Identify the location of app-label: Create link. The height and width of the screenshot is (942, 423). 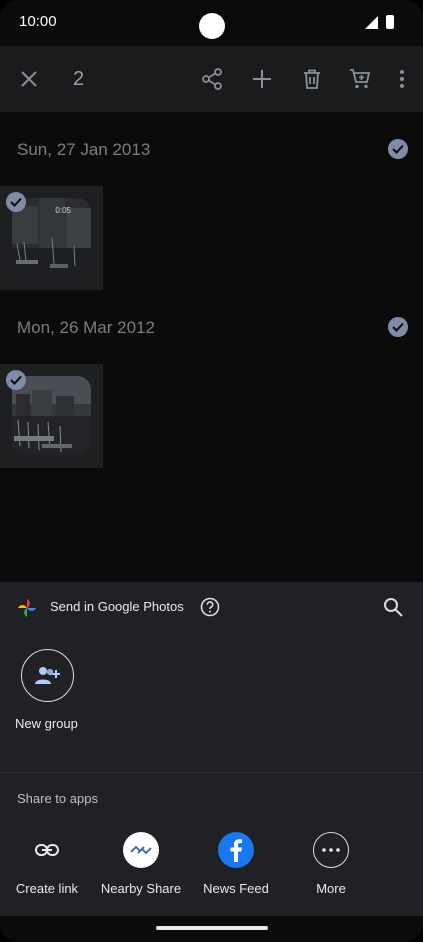
(47, 888).